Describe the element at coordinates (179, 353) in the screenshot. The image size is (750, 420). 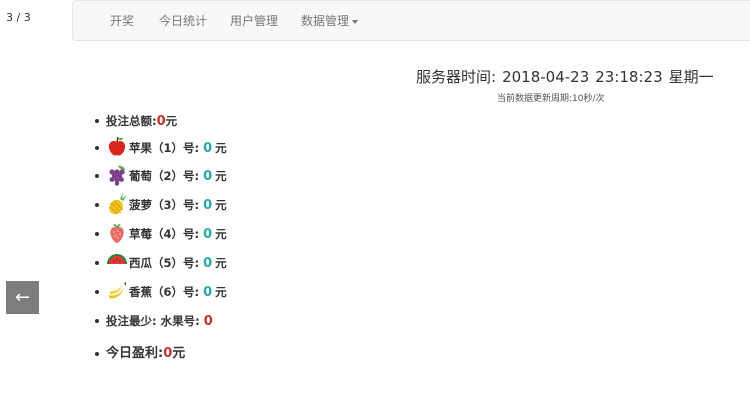
I see `profit-unit: 元` at that location.